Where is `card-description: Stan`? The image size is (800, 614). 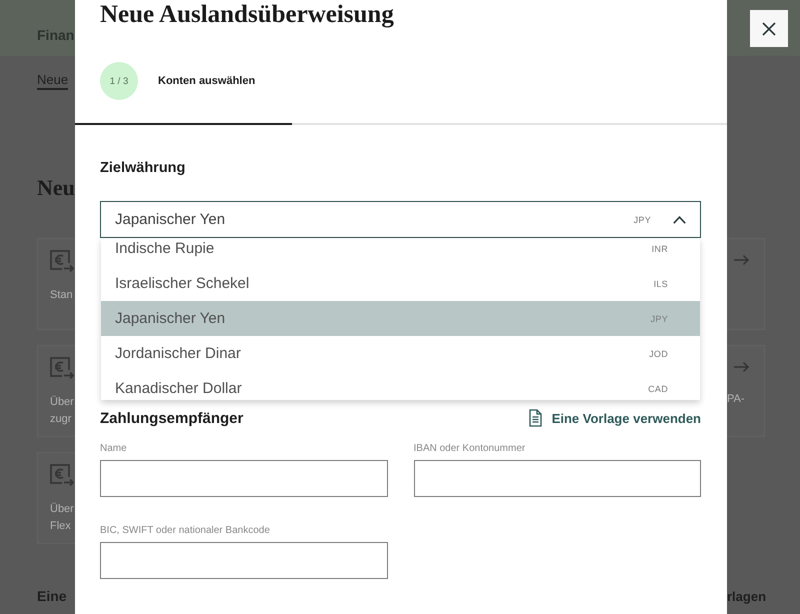 card-description: Stan is located at coordinates (62, 295).